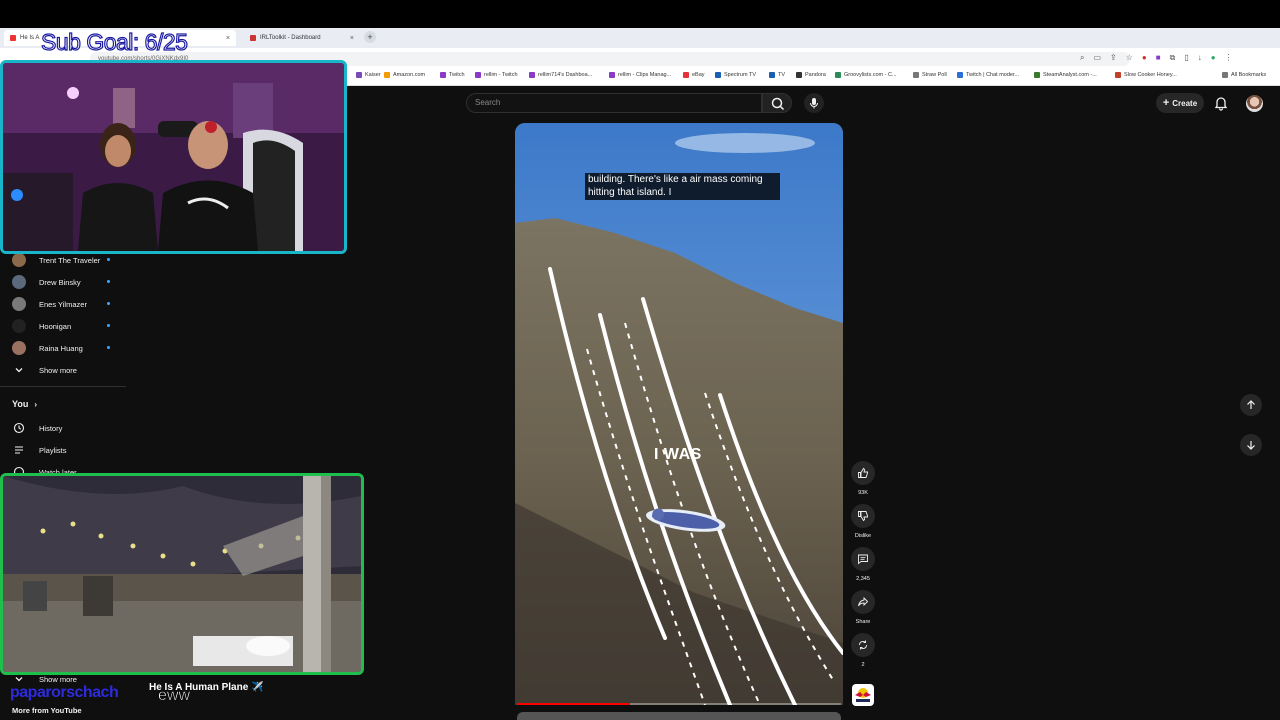 This screenshot has height=720, width=1280. Describe the element at coordinates (863, 645) in the screenshot. I see `remix-icon` at that location.